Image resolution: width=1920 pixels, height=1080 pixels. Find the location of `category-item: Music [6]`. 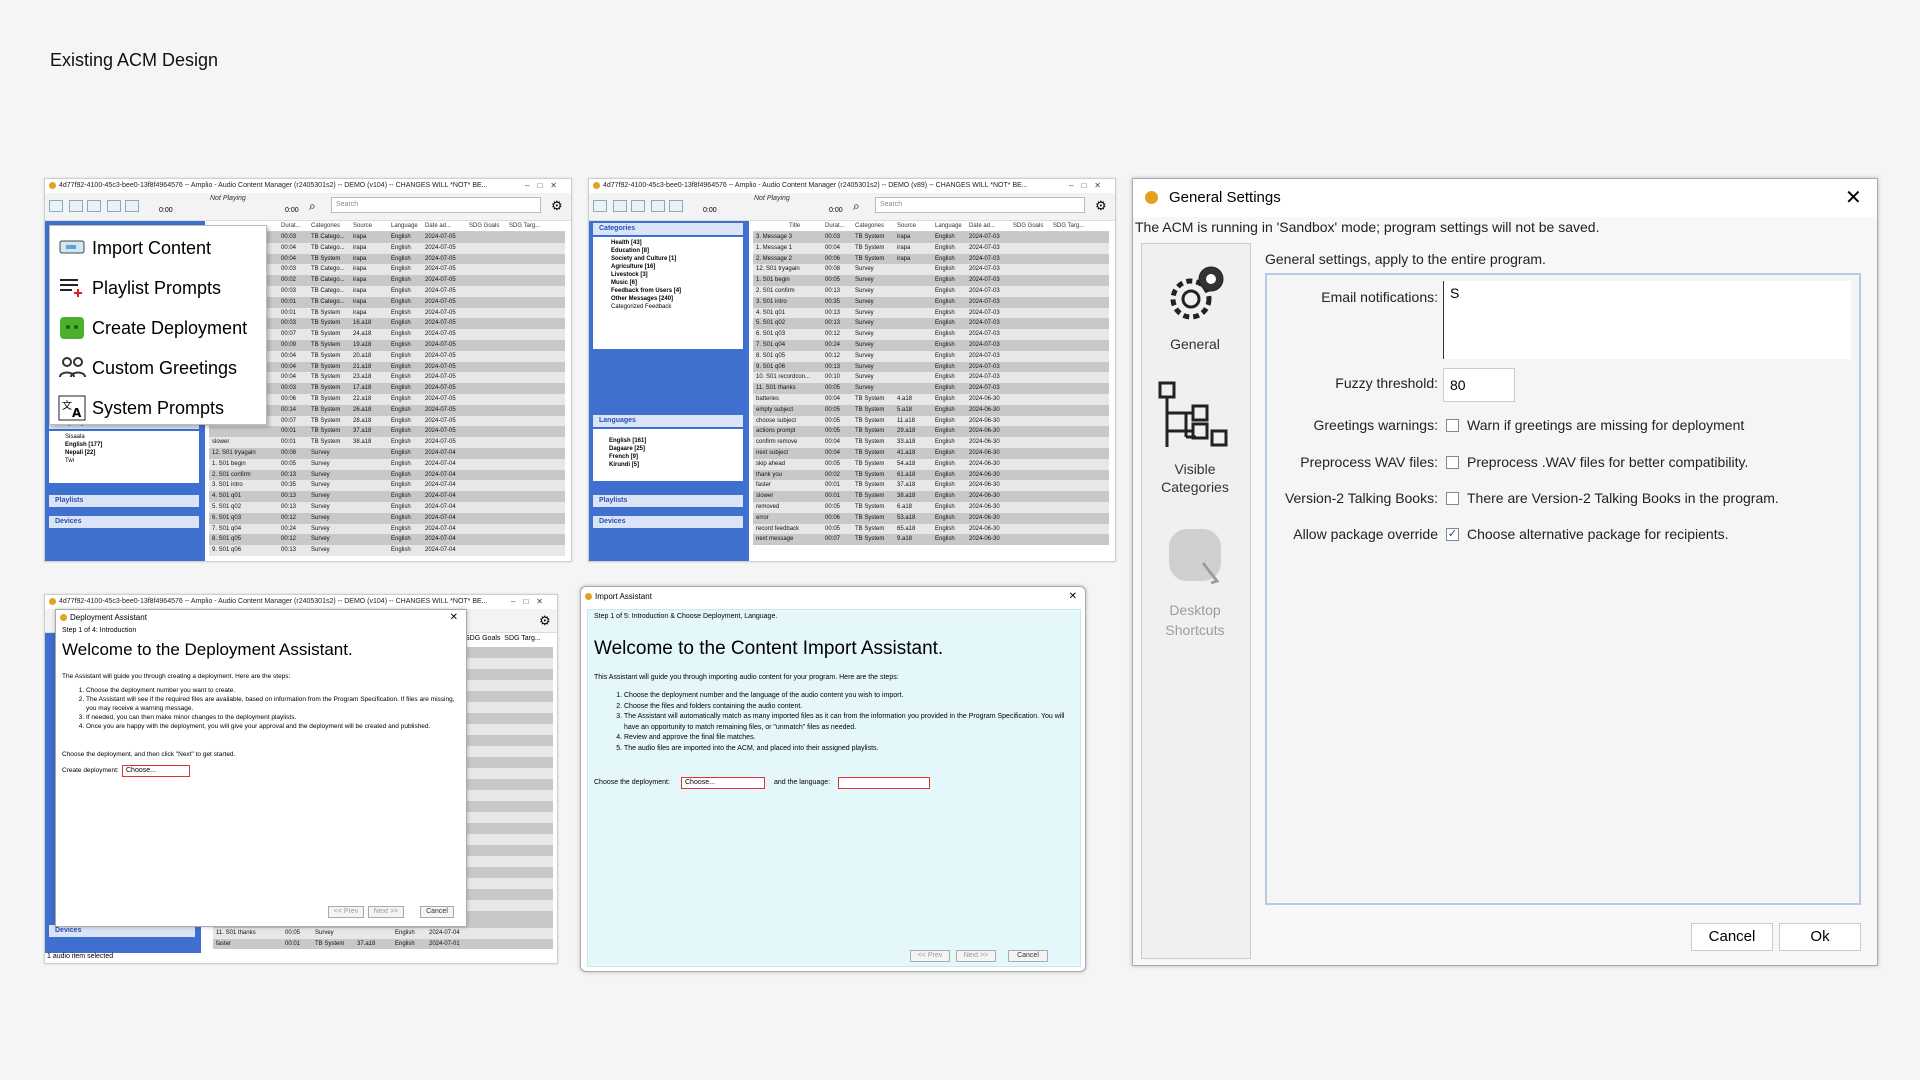

category-item: Music [6] is located at coordinates (668, 283).